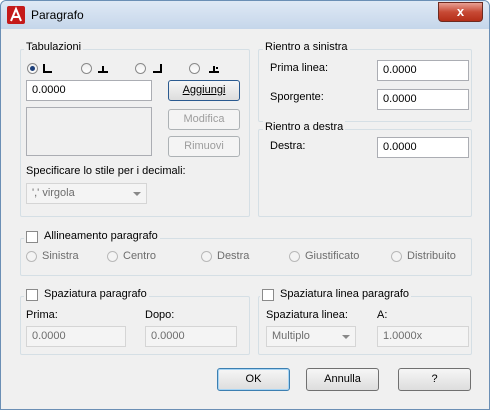 The image size is (490, 410). Describe the element at coordinates (57, 15) in the screenshot. I see `window-title: Paragrafo` at that location.